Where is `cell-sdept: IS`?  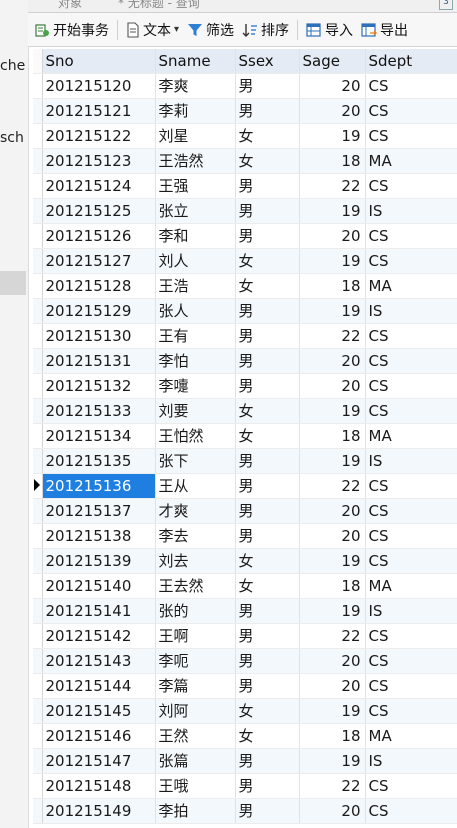
cell-sdept: IS is located at coordinates (411, 611).